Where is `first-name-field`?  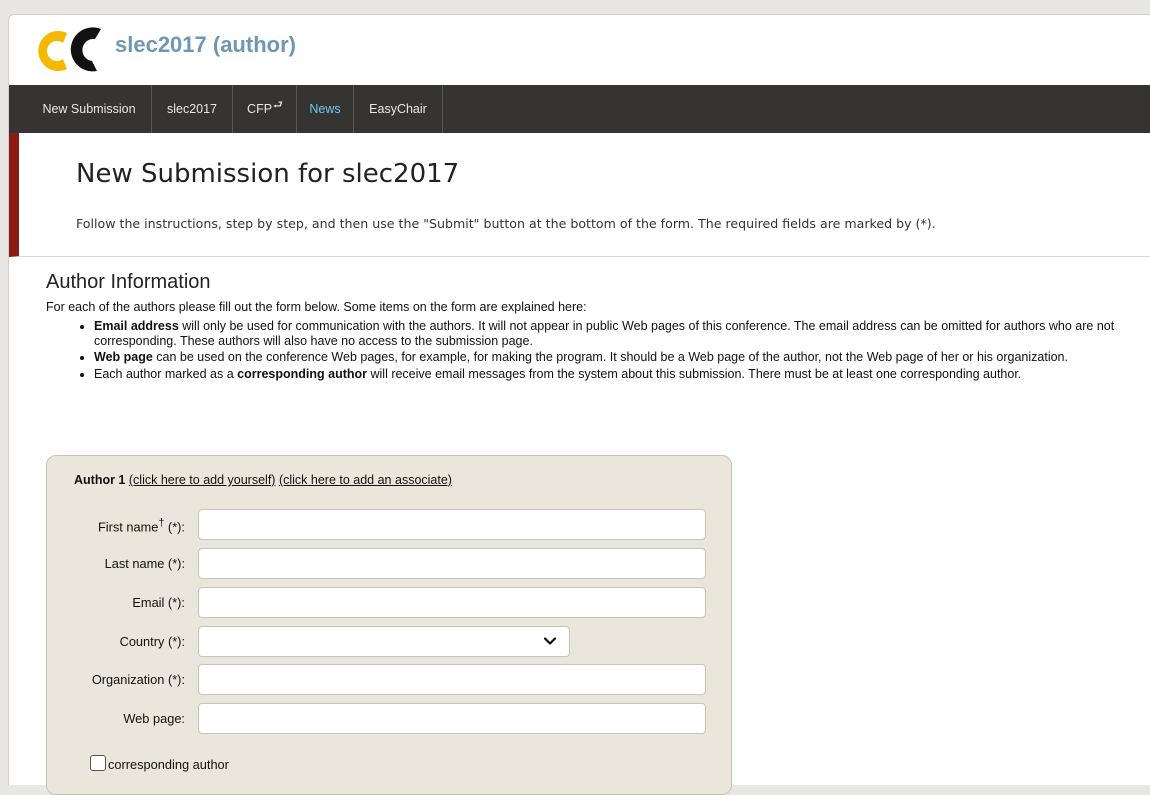
first-name-field is located at coordinates (452, 524).